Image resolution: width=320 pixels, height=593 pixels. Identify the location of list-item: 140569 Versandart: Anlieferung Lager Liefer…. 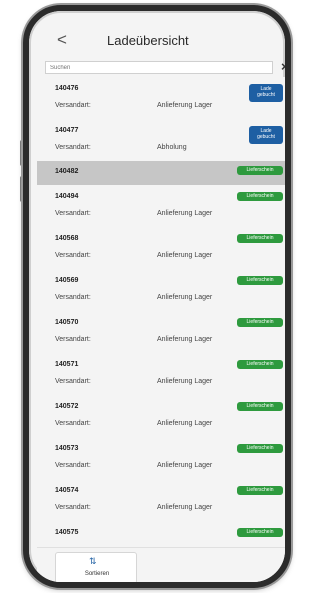
(164, 290).